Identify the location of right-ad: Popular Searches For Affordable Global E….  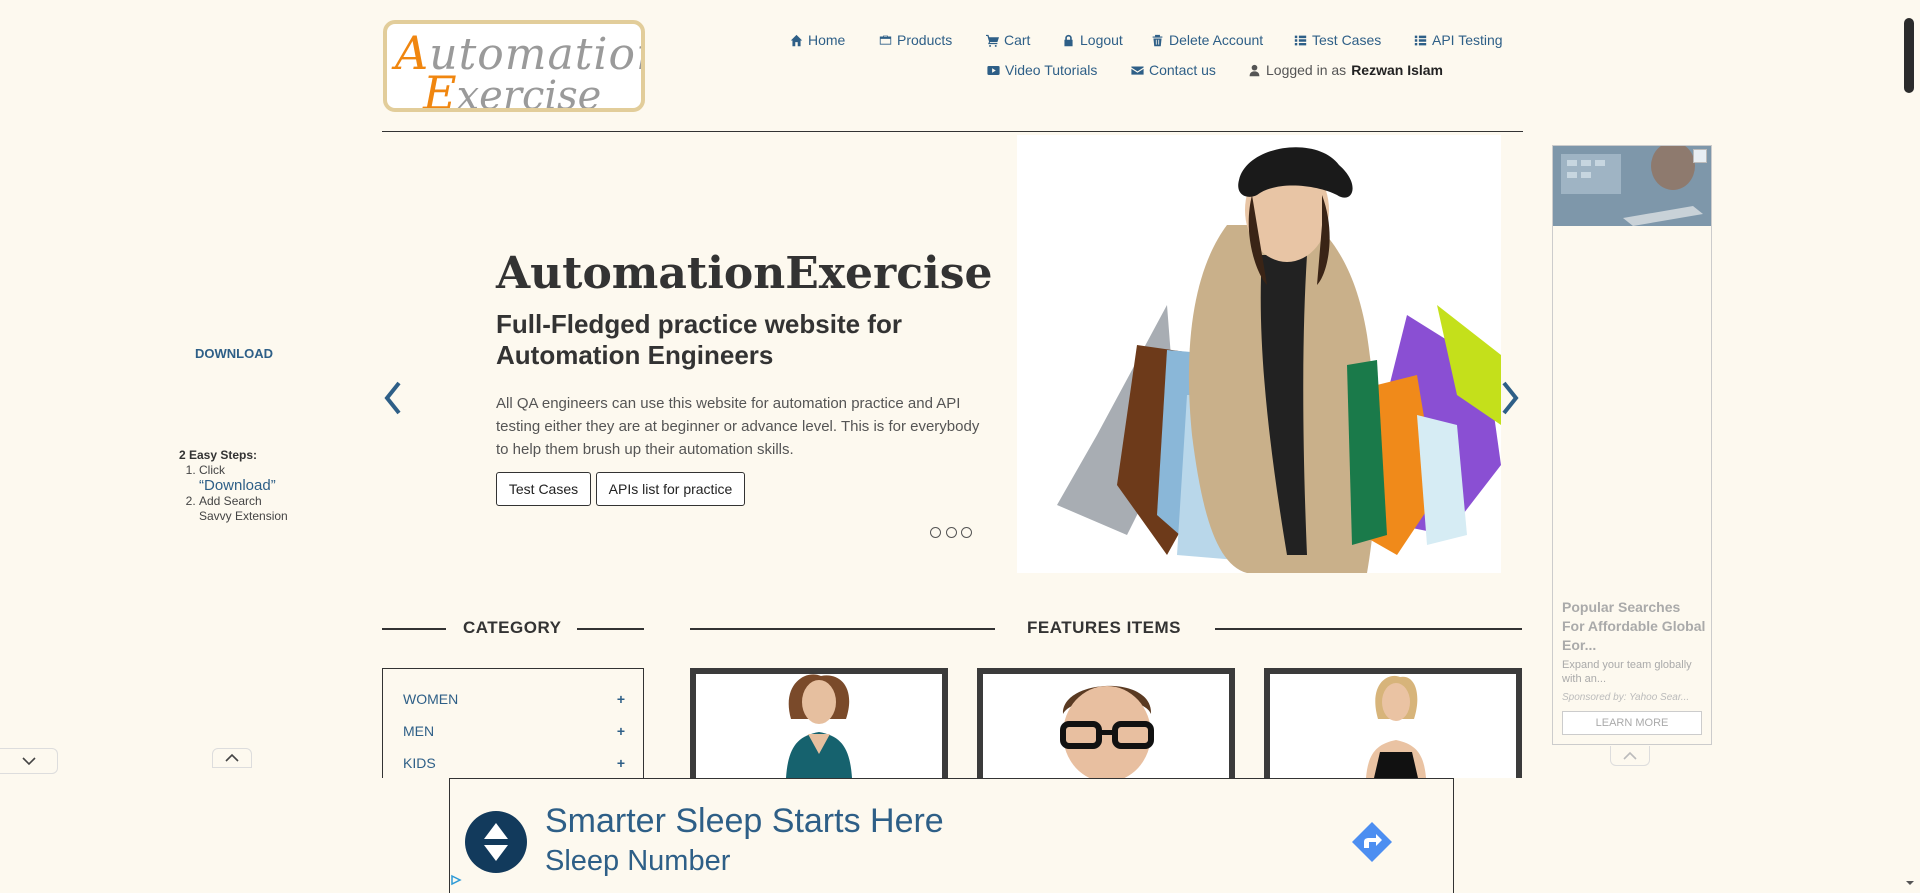
(1632, 445).